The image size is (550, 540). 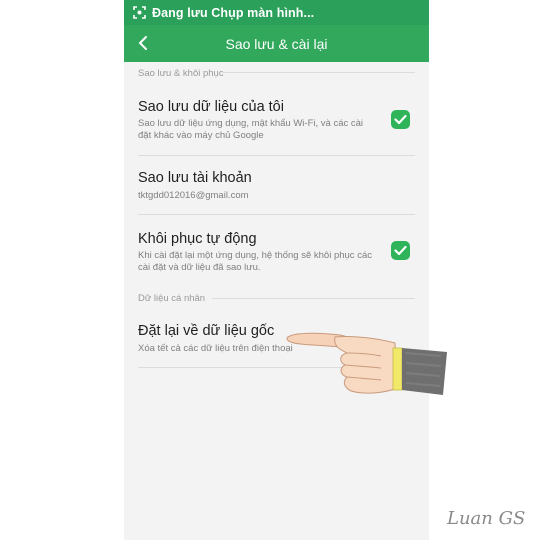 What do you see at coordinates (172, 298) in the screenshot?
I see `section-label-personal: Dữ liệu cá nhân` at bounding box center [172, 298].